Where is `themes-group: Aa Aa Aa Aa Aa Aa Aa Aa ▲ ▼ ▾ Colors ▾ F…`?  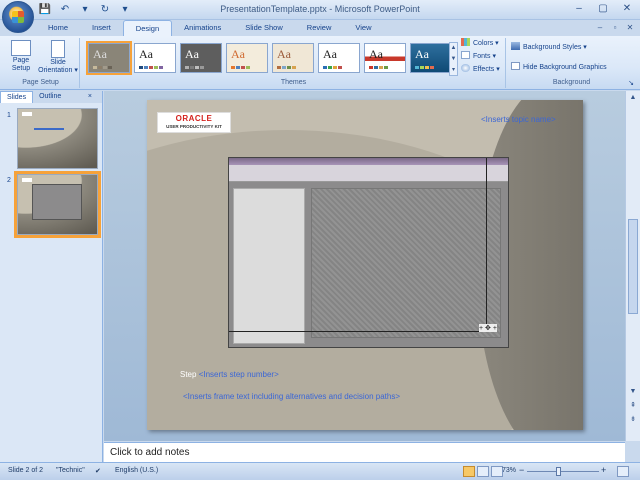 themes-group: Aa Aa Aa Aa Aa Aa Aa Aa ▲ ▼ ▾ Colors ▾ F… is located at coordinates (294, 63).